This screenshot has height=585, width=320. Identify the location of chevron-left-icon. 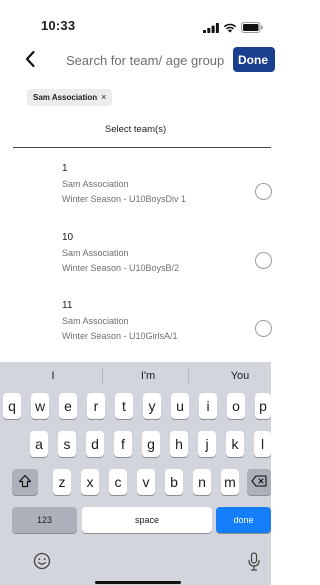
(30, 61).